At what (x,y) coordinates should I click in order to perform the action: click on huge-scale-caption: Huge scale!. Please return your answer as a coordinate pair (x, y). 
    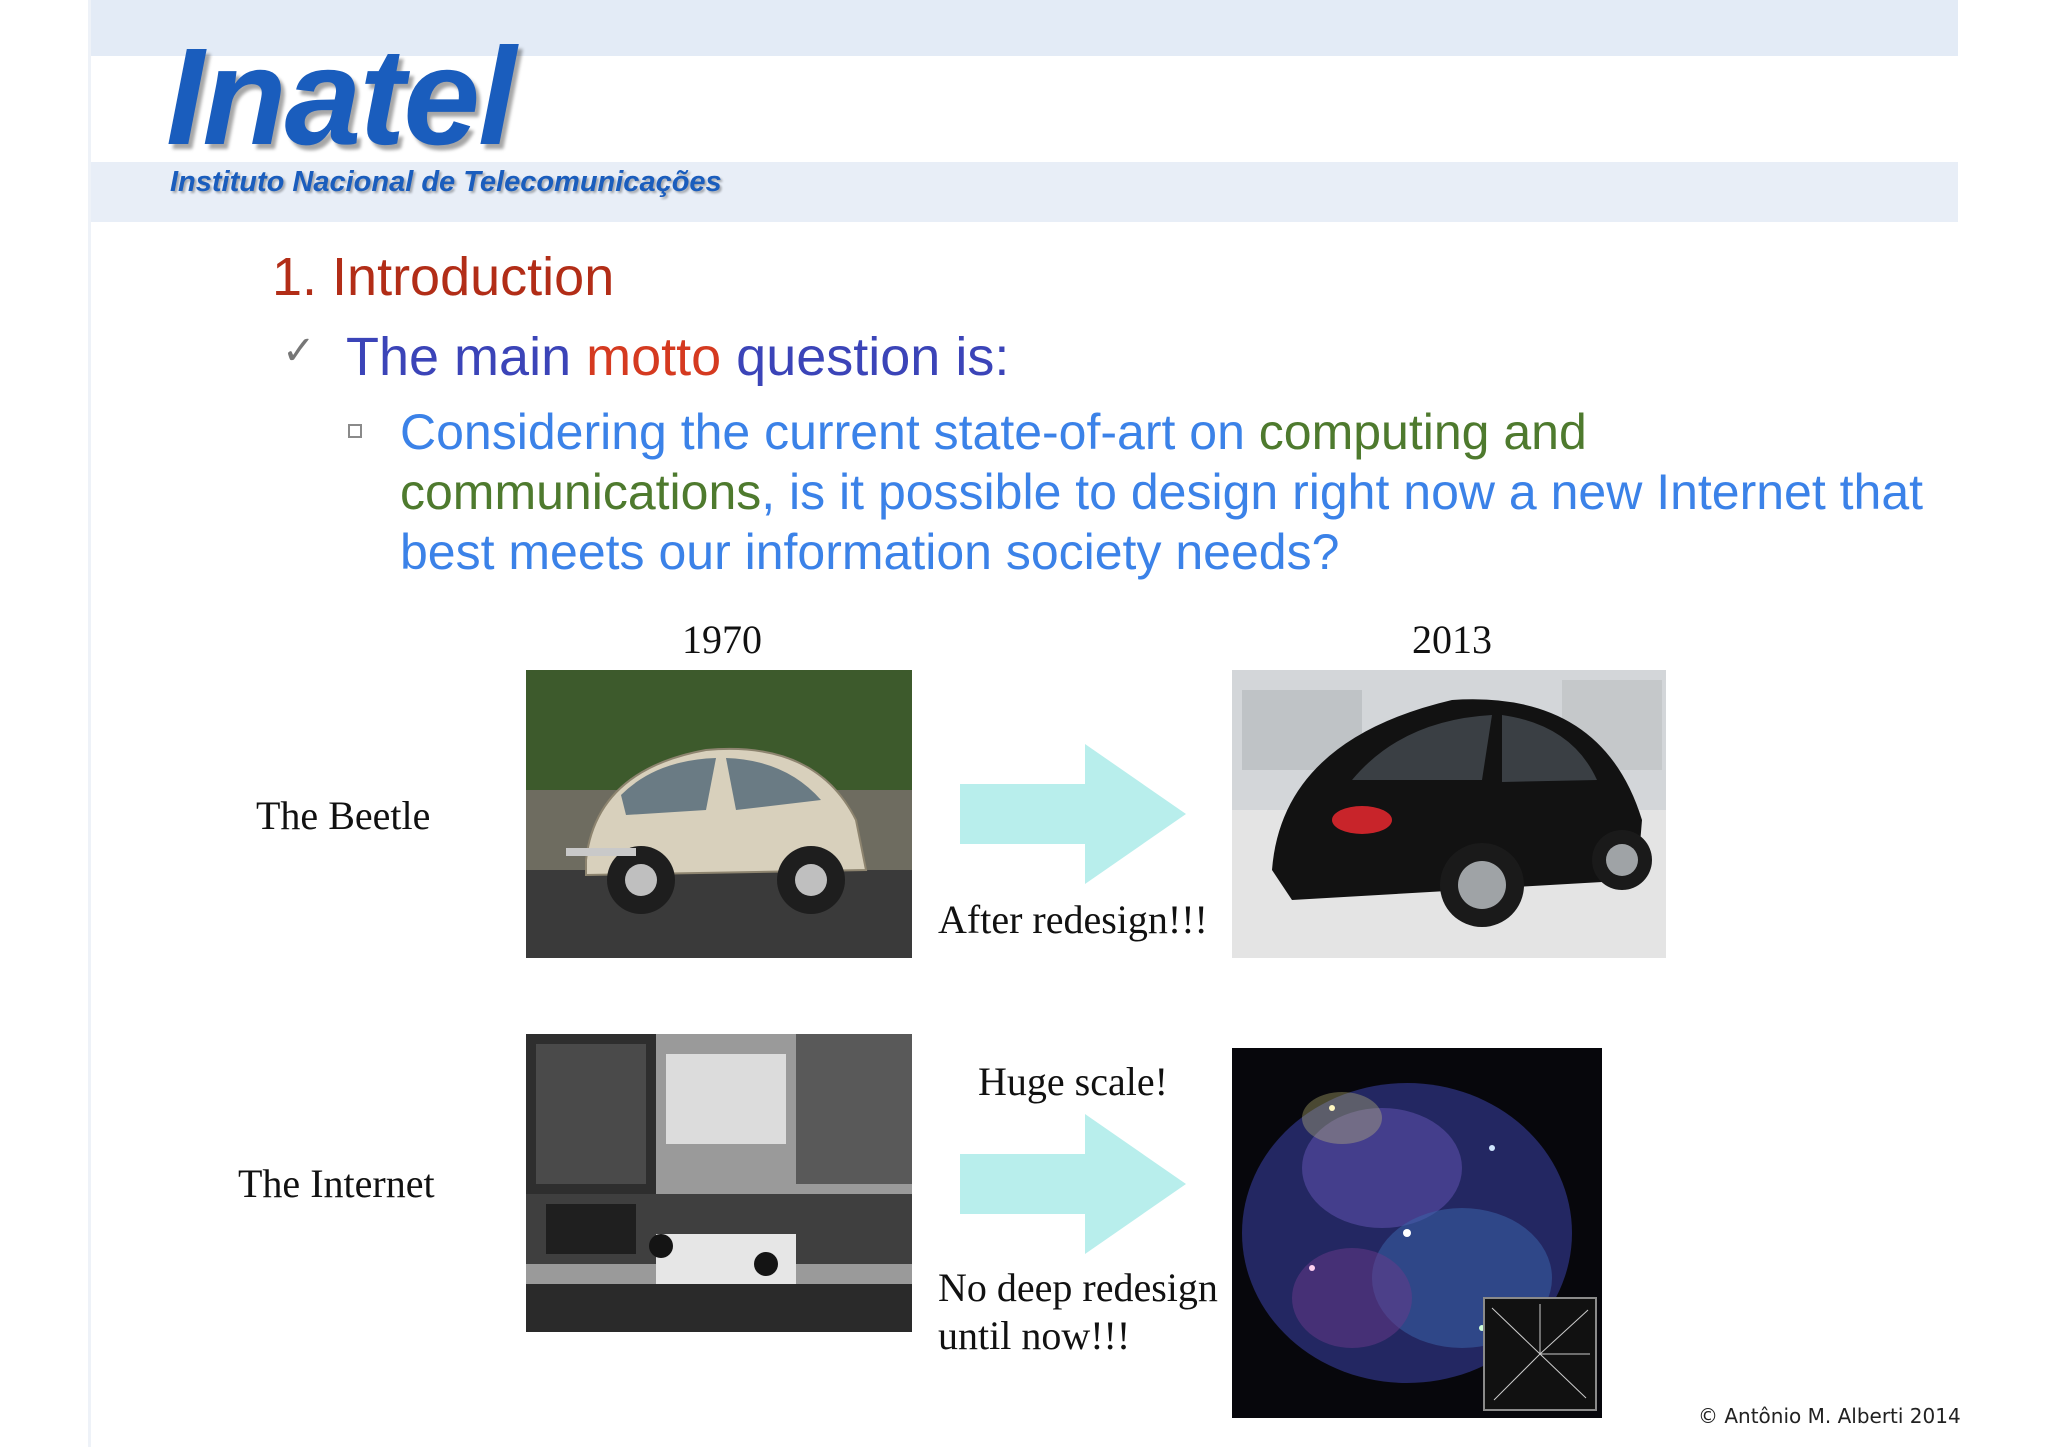
    Looking at the image, I should click on (1073, 1081).